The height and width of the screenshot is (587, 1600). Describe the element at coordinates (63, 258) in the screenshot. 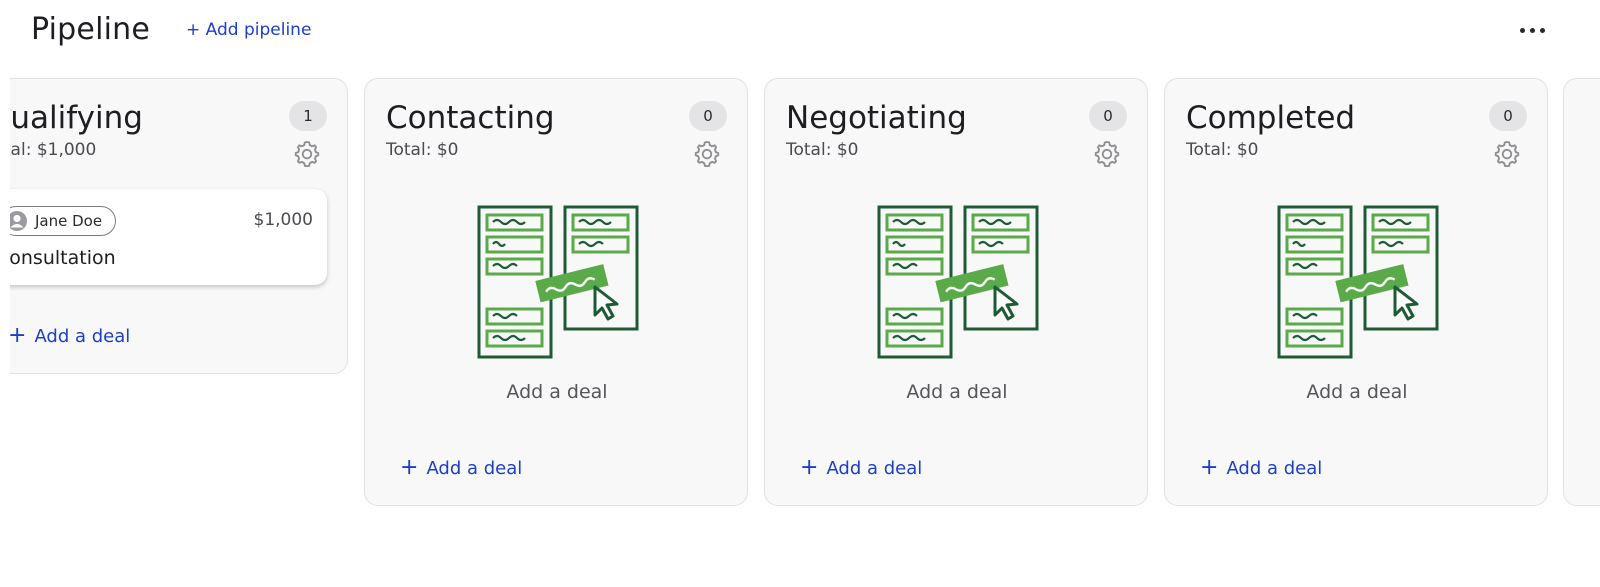

I see `deal-name: Consultation` at that location.